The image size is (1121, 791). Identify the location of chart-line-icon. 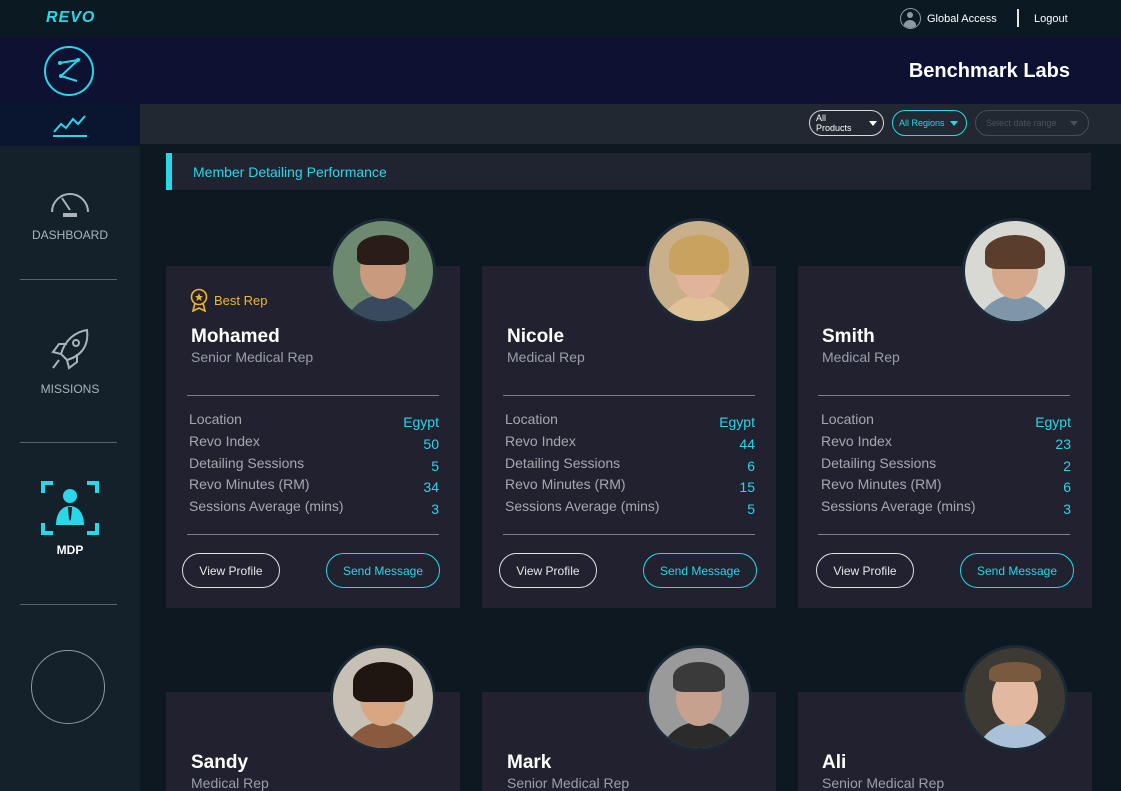
(70, 126).